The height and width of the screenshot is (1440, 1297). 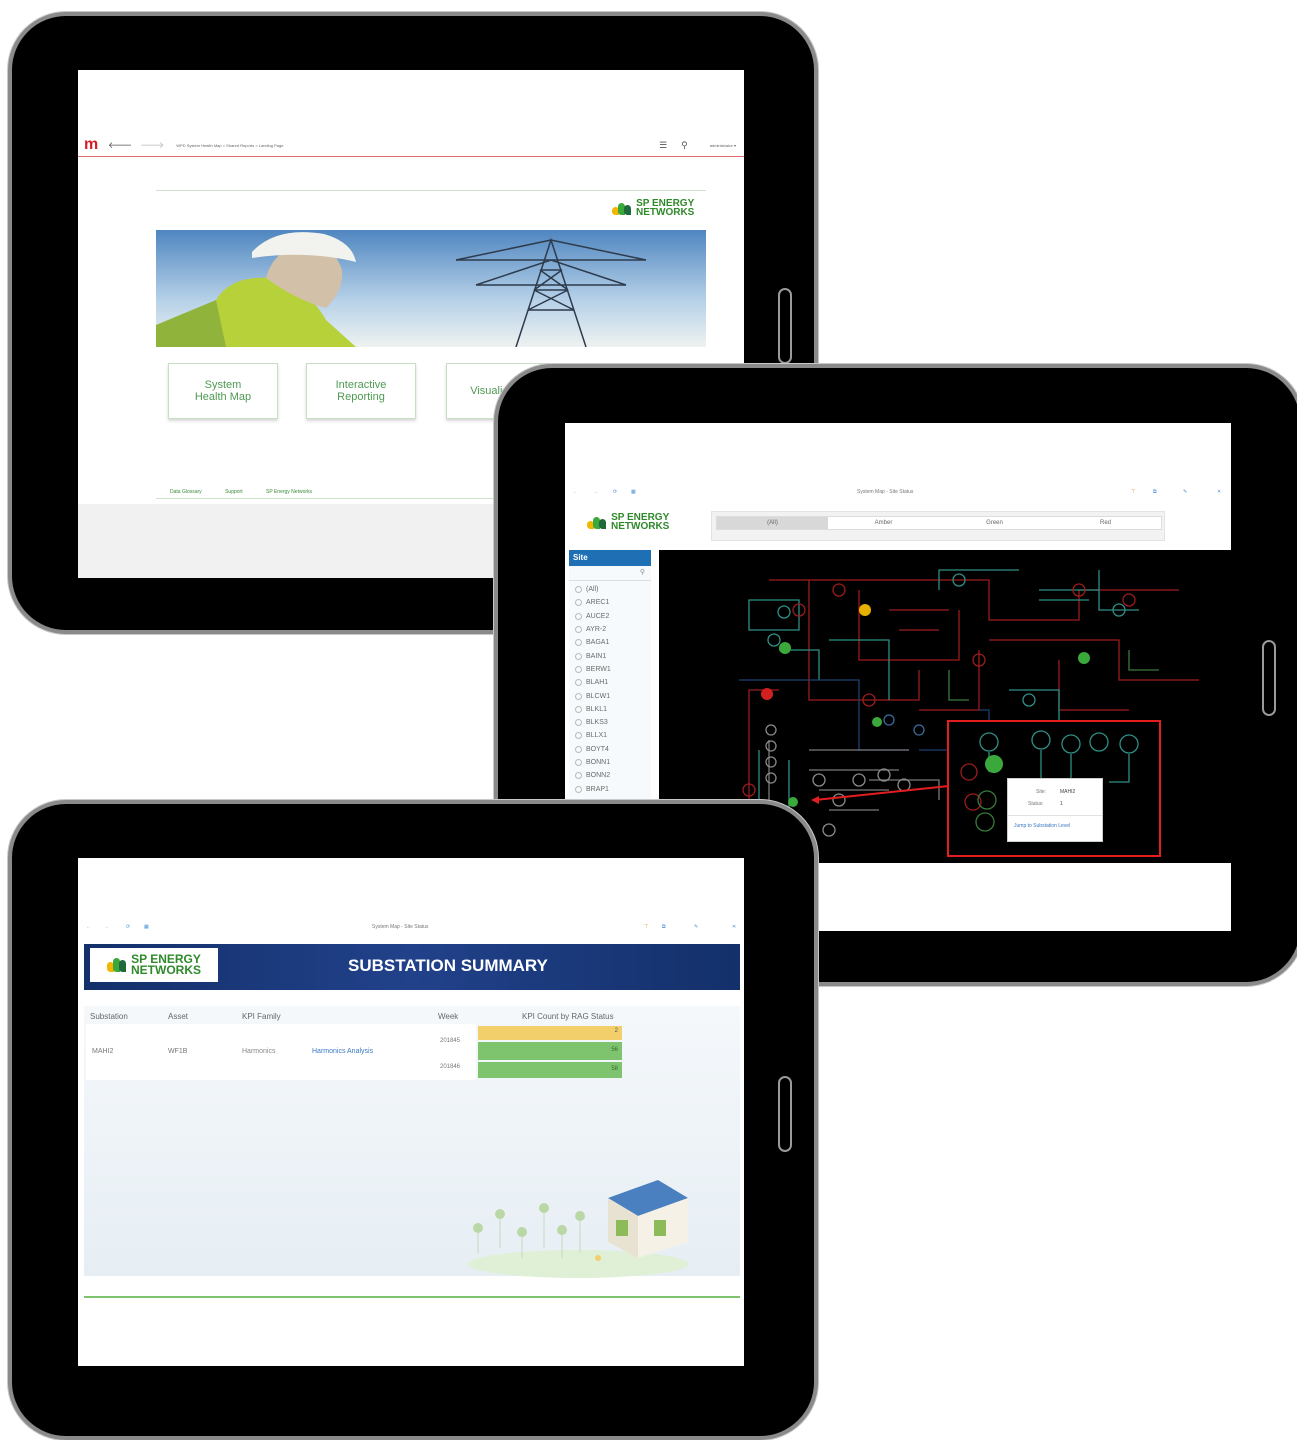 I want to click on tile-interactive-reporting: Interactive Reporting, so click(x=361, y=391).